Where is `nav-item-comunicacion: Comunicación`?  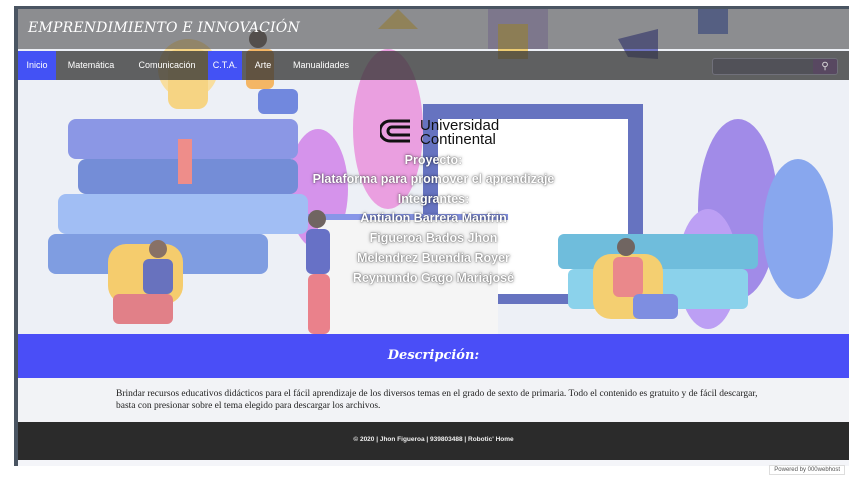 nav-item-comunicacion: Comunicación is located at coordinates (167, 65).